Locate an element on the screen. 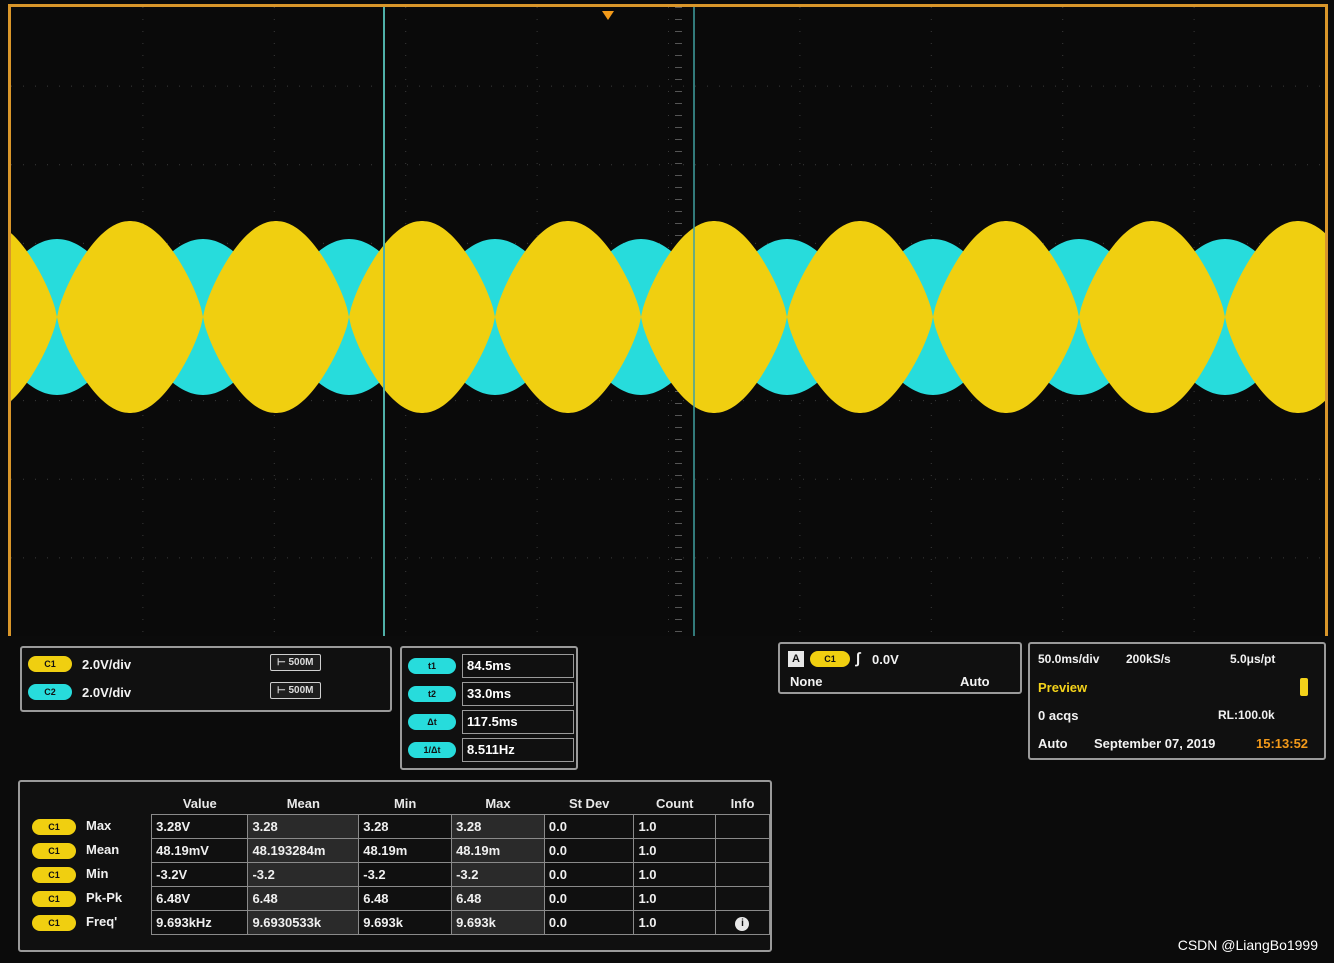 The width and height of the screenshot is (1334, 963). watermark: CSDN @LiangBo1999 is located at coordinates (1247, 945).